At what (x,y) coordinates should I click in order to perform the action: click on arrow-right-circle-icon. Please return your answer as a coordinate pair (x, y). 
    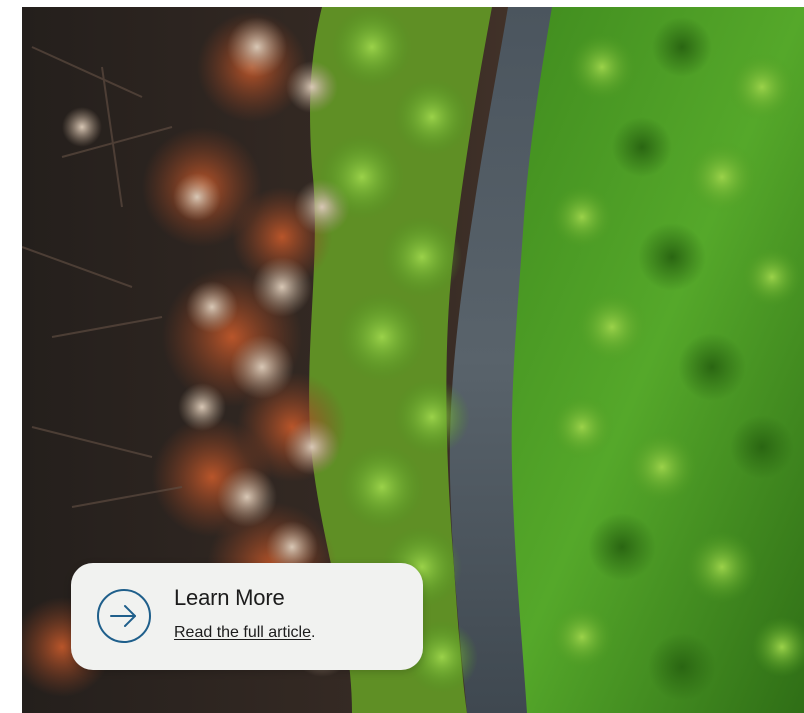
    Looking at the image, I should click on (124, 616).